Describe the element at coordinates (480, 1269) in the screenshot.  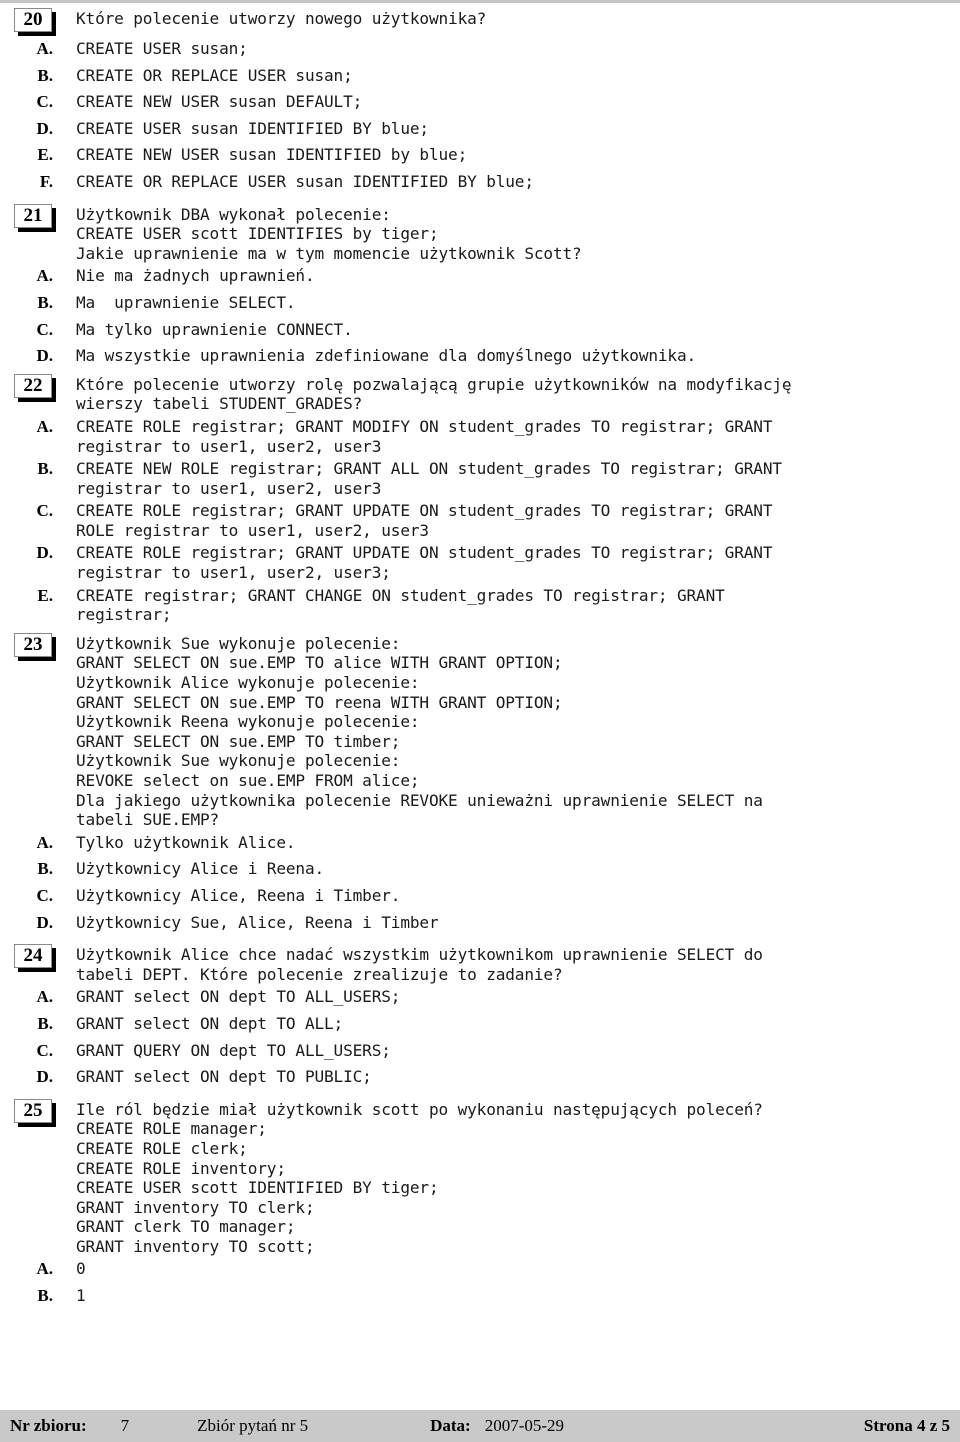
I see `answer-option: A. 0` at that location.